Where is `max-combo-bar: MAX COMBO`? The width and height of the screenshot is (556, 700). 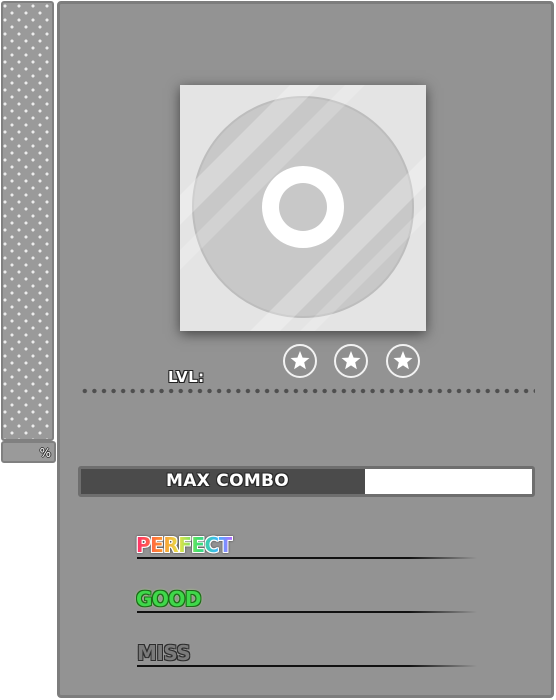
max-combo-bar: MAX COMBO is located at coordinates (306, 481).